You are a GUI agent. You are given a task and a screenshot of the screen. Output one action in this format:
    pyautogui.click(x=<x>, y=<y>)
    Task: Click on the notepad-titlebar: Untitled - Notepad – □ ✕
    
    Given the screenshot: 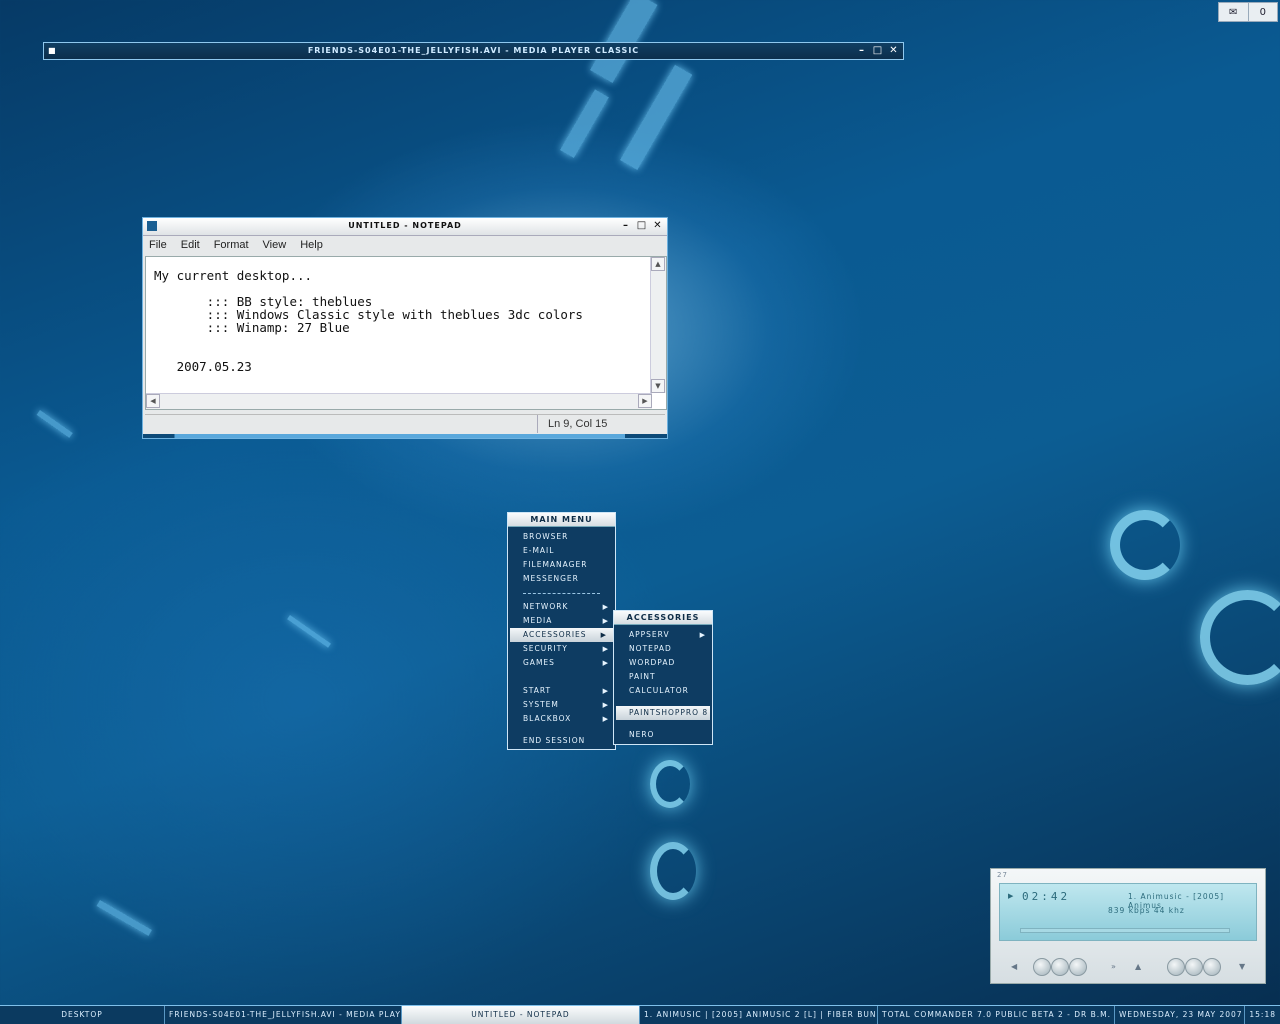 What is the action you would take?
    pyautogui.click(x=405, y=227)
    